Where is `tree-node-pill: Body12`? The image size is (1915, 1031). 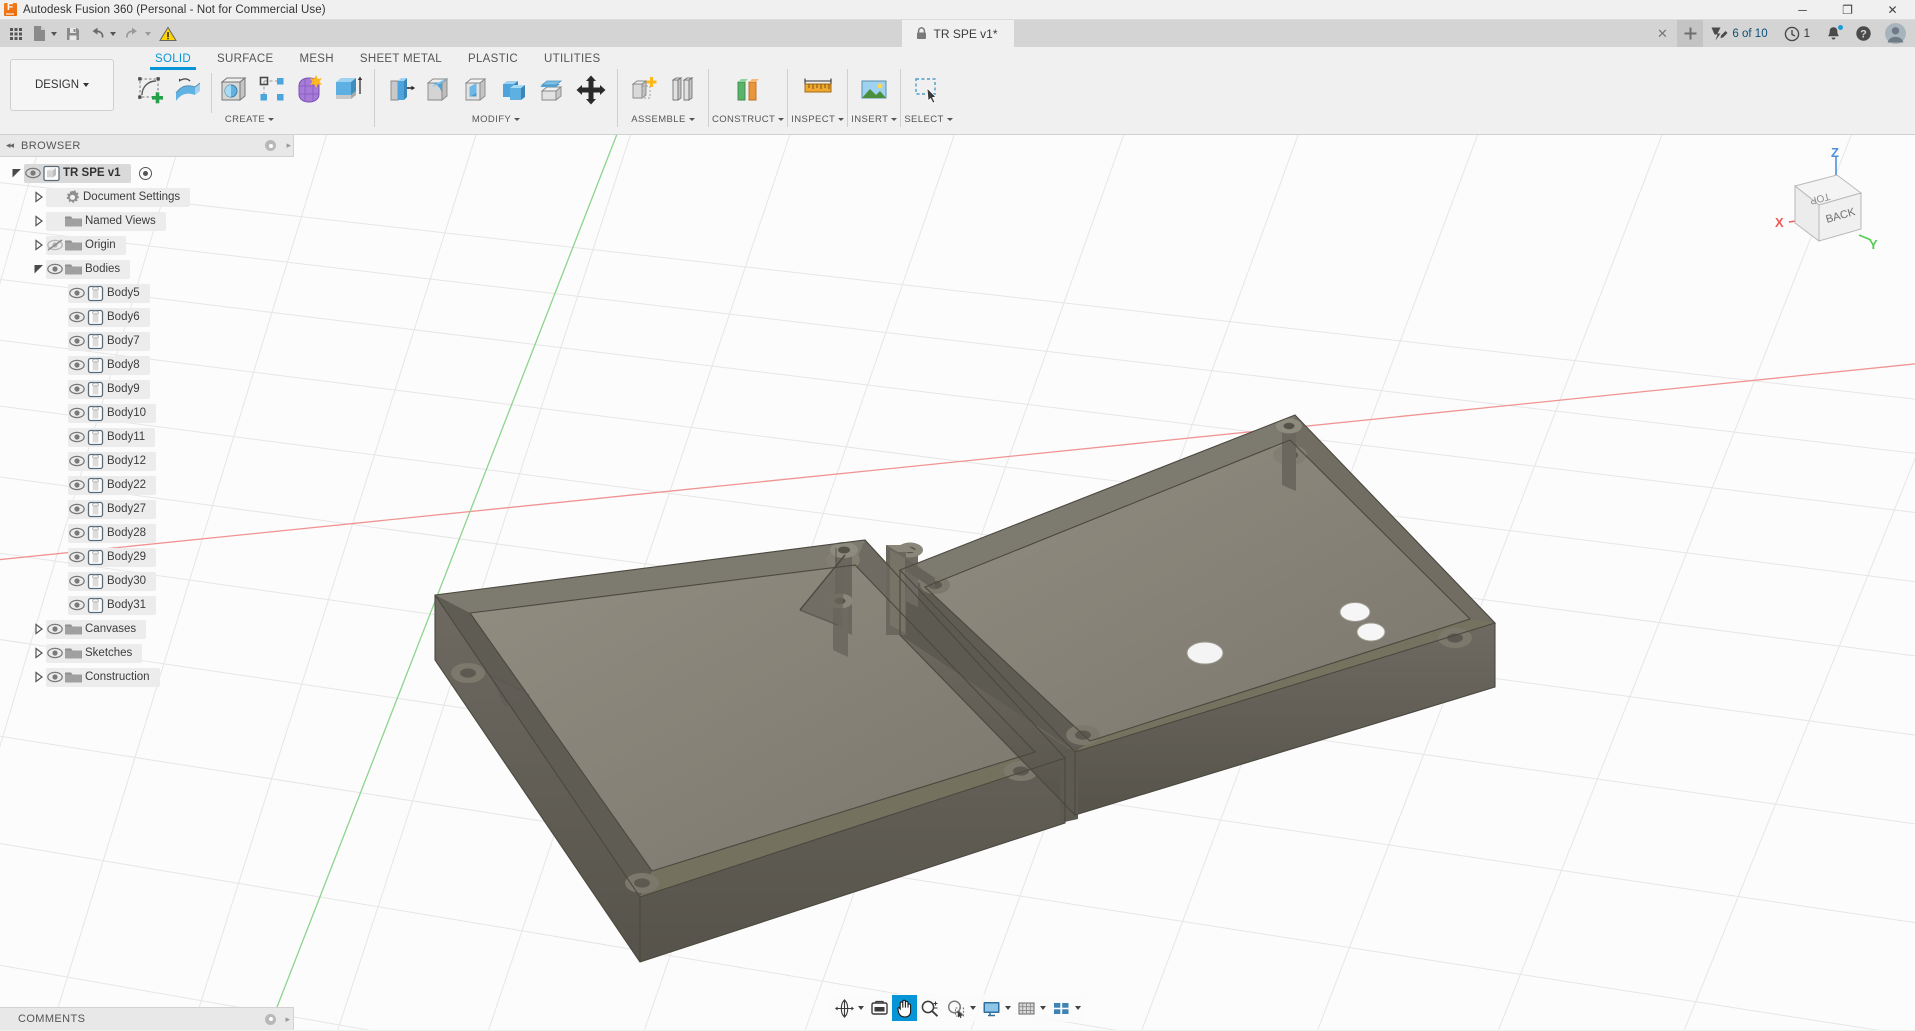
tree-node-pill: Body12 is located at coordinates (112, 461).